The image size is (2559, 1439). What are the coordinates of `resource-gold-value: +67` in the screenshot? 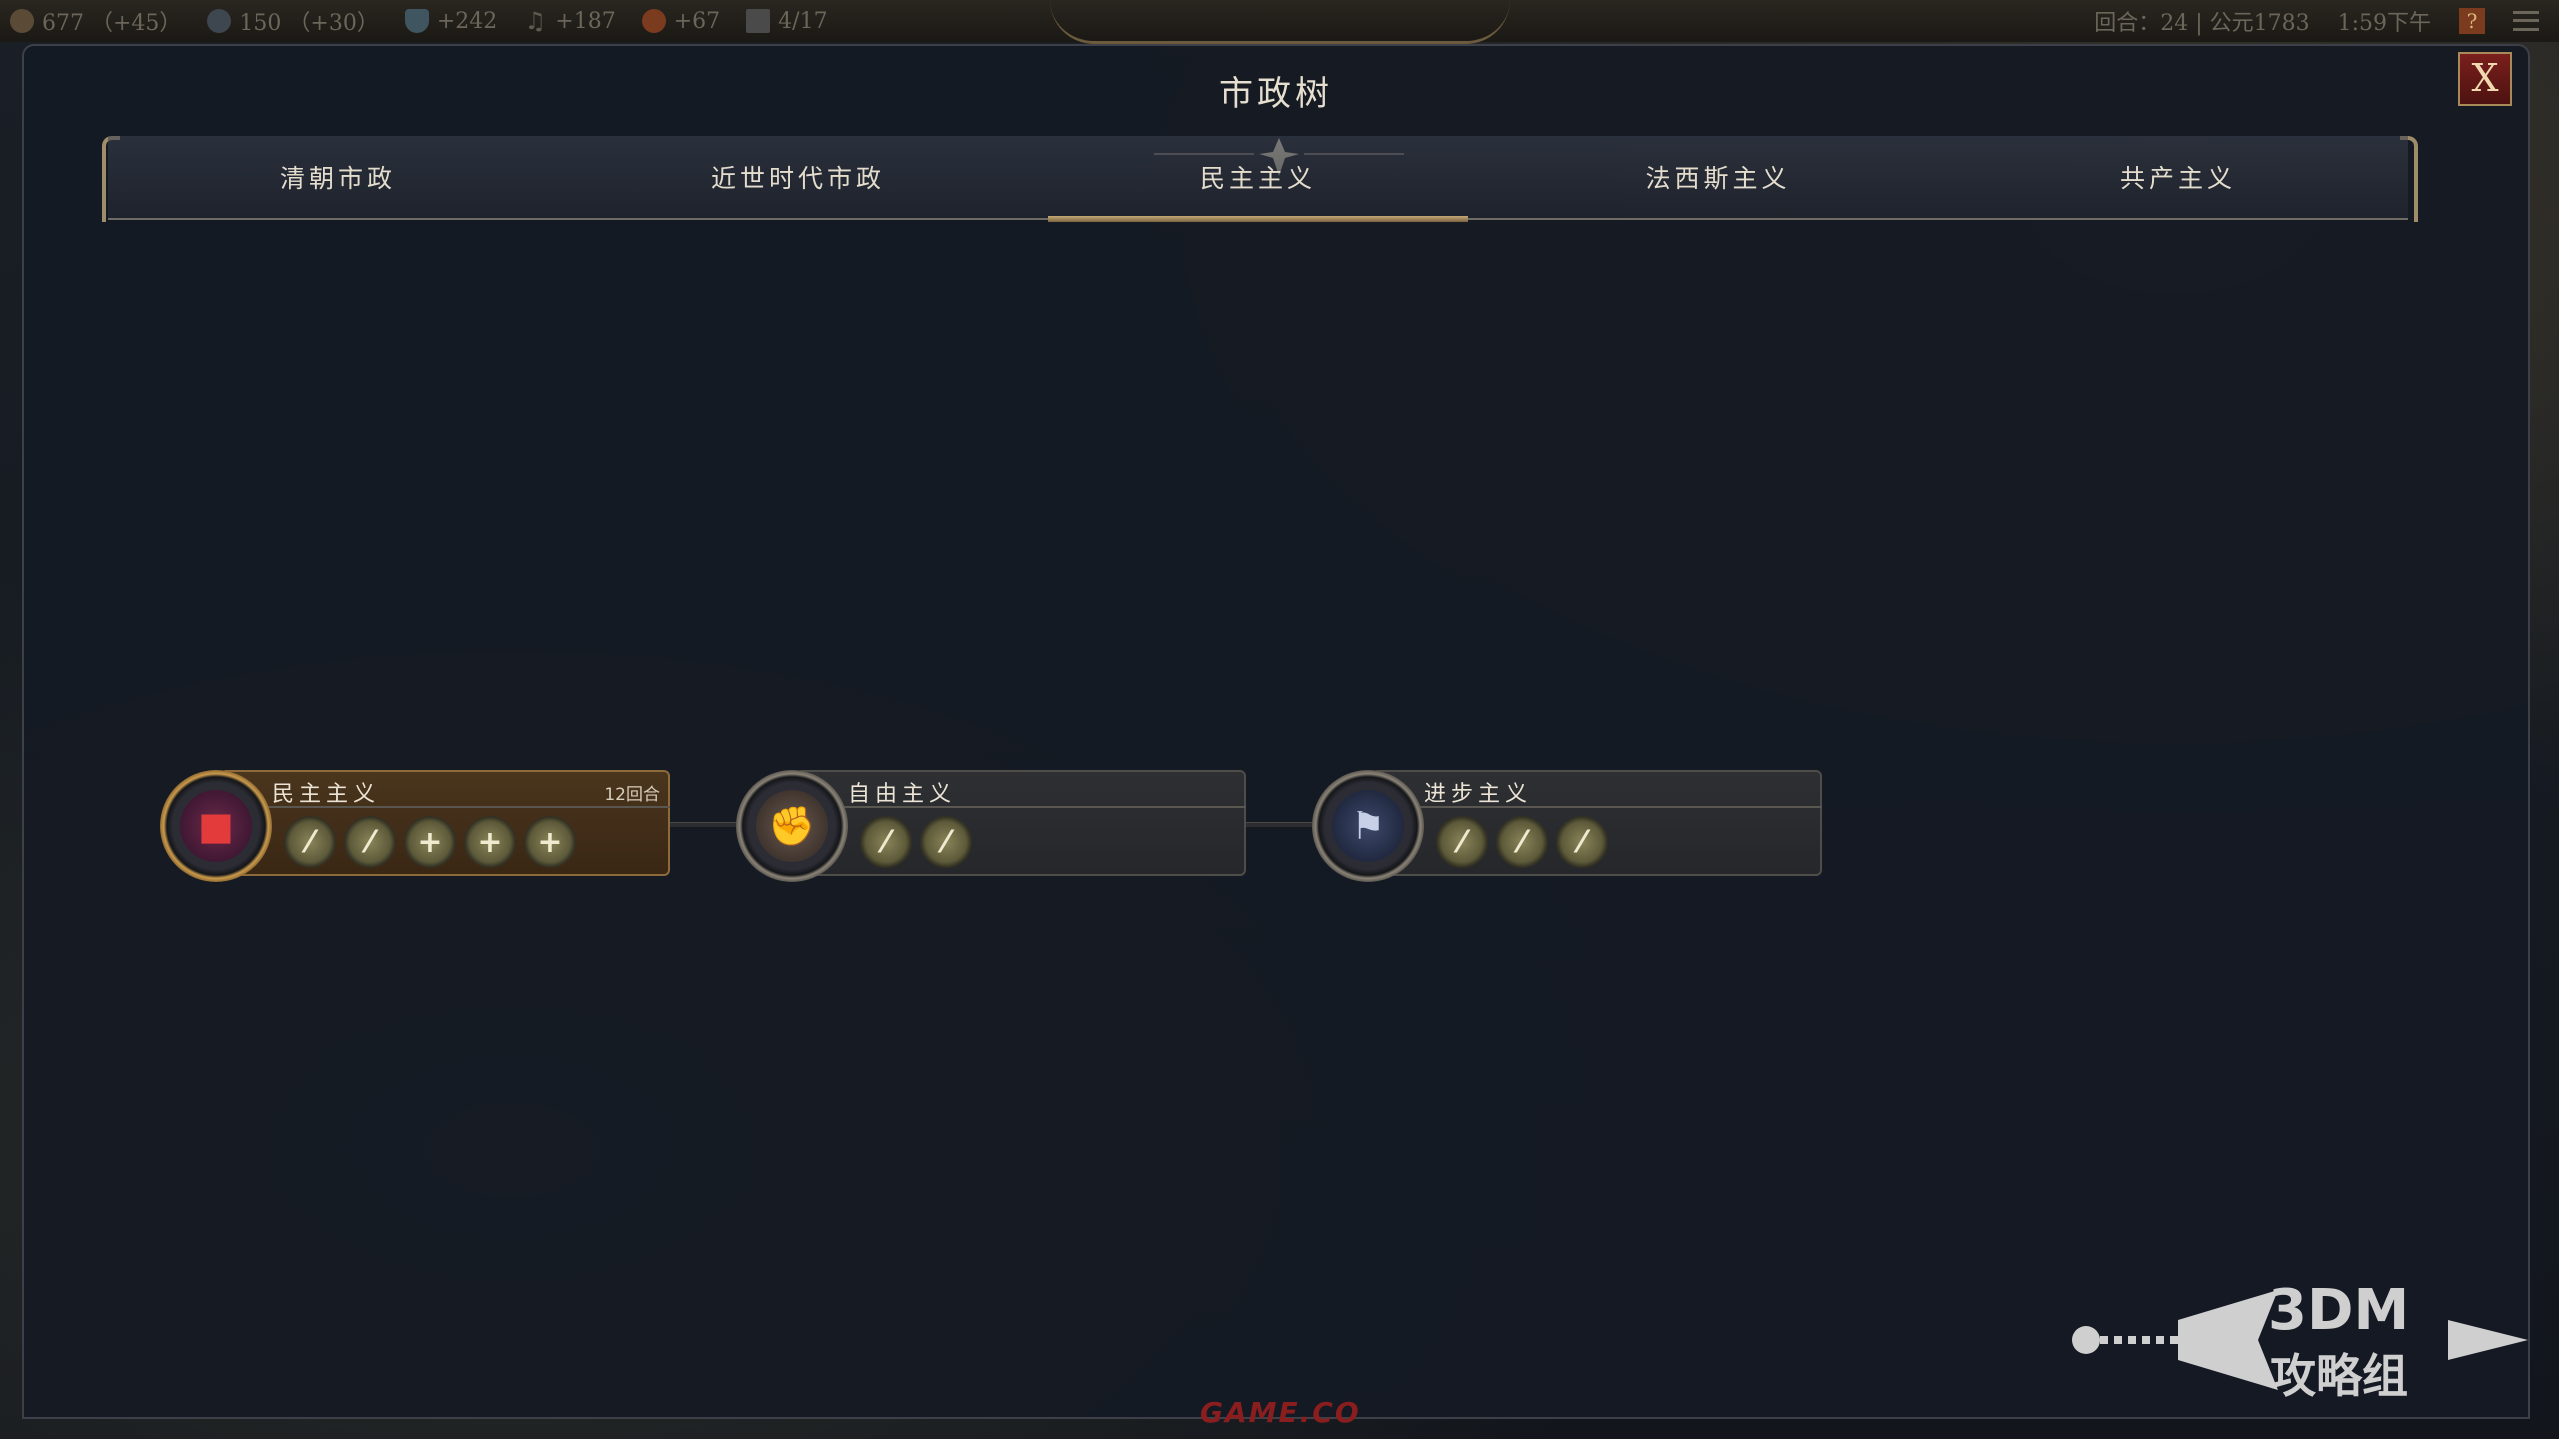 It's located at (697, 21).